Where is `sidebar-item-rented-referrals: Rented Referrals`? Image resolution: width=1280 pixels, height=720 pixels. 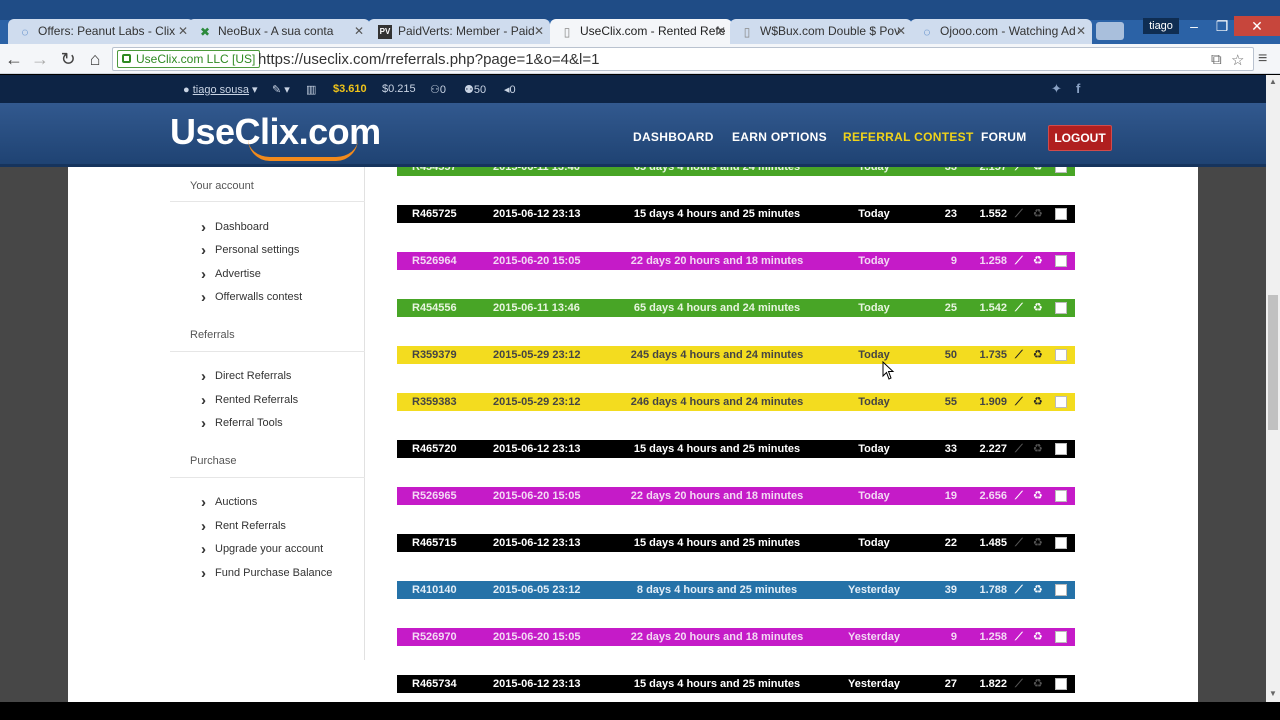
sidebar-item-rented-referrals: Rented Referrals is located at coordinates (249, 400).